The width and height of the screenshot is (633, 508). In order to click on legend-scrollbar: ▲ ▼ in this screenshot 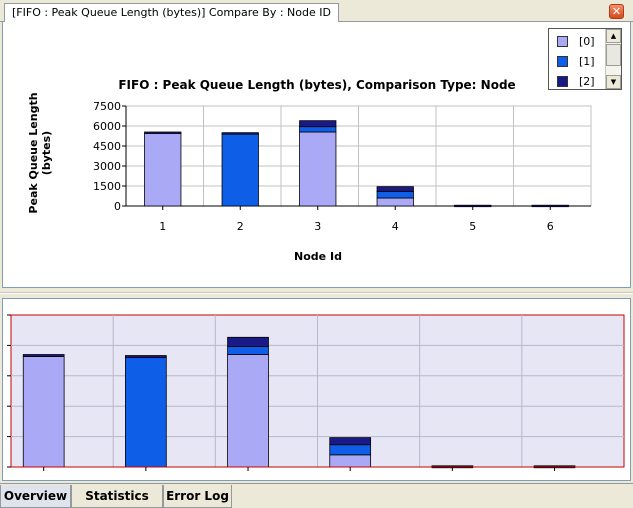, I will do `click(613, 59)`.